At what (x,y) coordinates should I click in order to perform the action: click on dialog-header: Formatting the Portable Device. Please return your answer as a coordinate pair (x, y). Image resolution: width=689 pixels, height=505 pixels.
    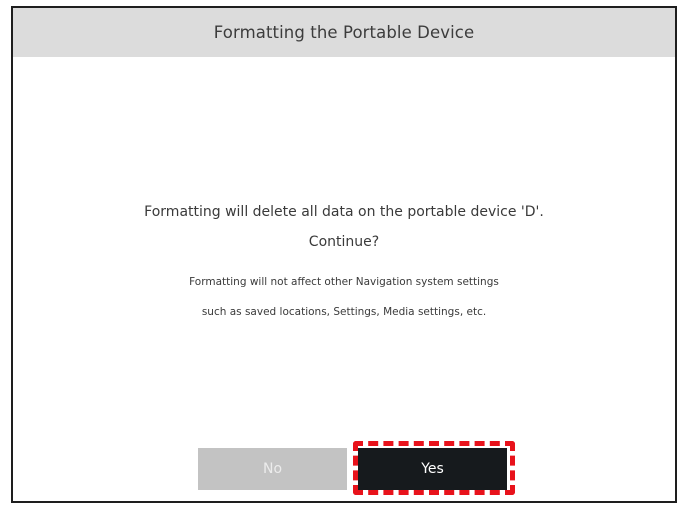
    Looking at the image, I should click on (344, 32).